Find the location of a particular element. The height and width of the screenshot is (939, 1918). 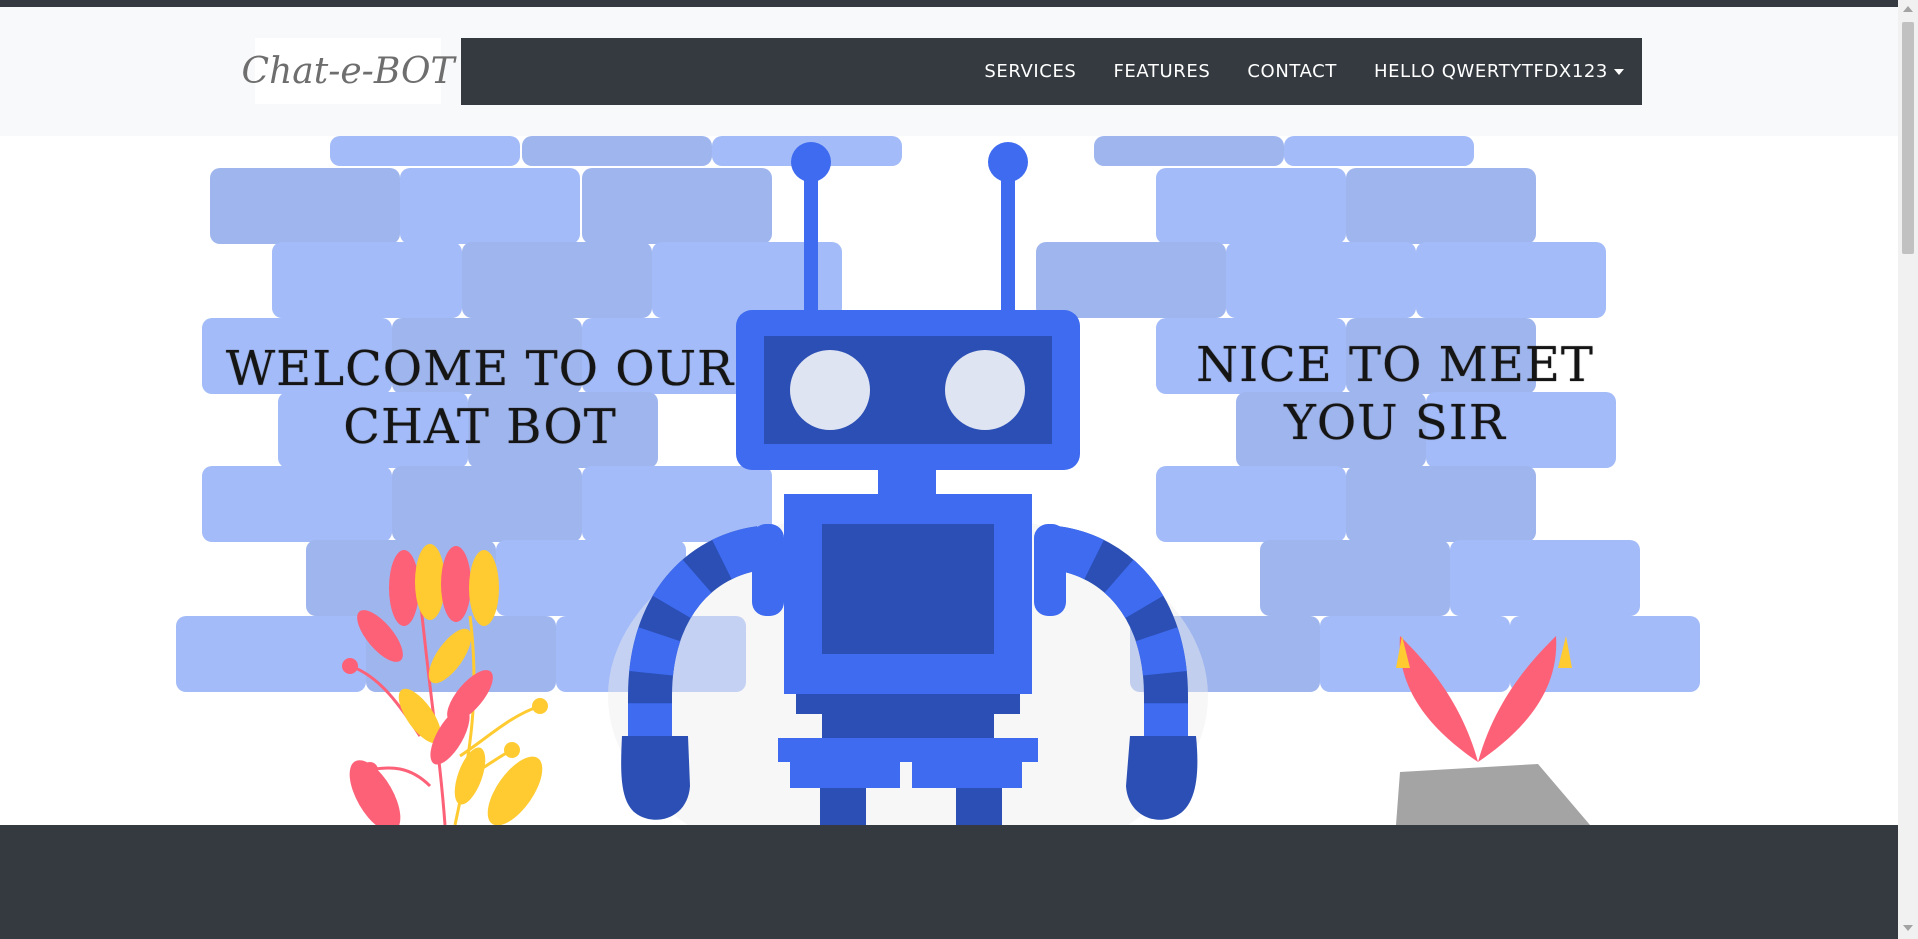

scrollbar-thumb is located at coordinates (1908, 138).